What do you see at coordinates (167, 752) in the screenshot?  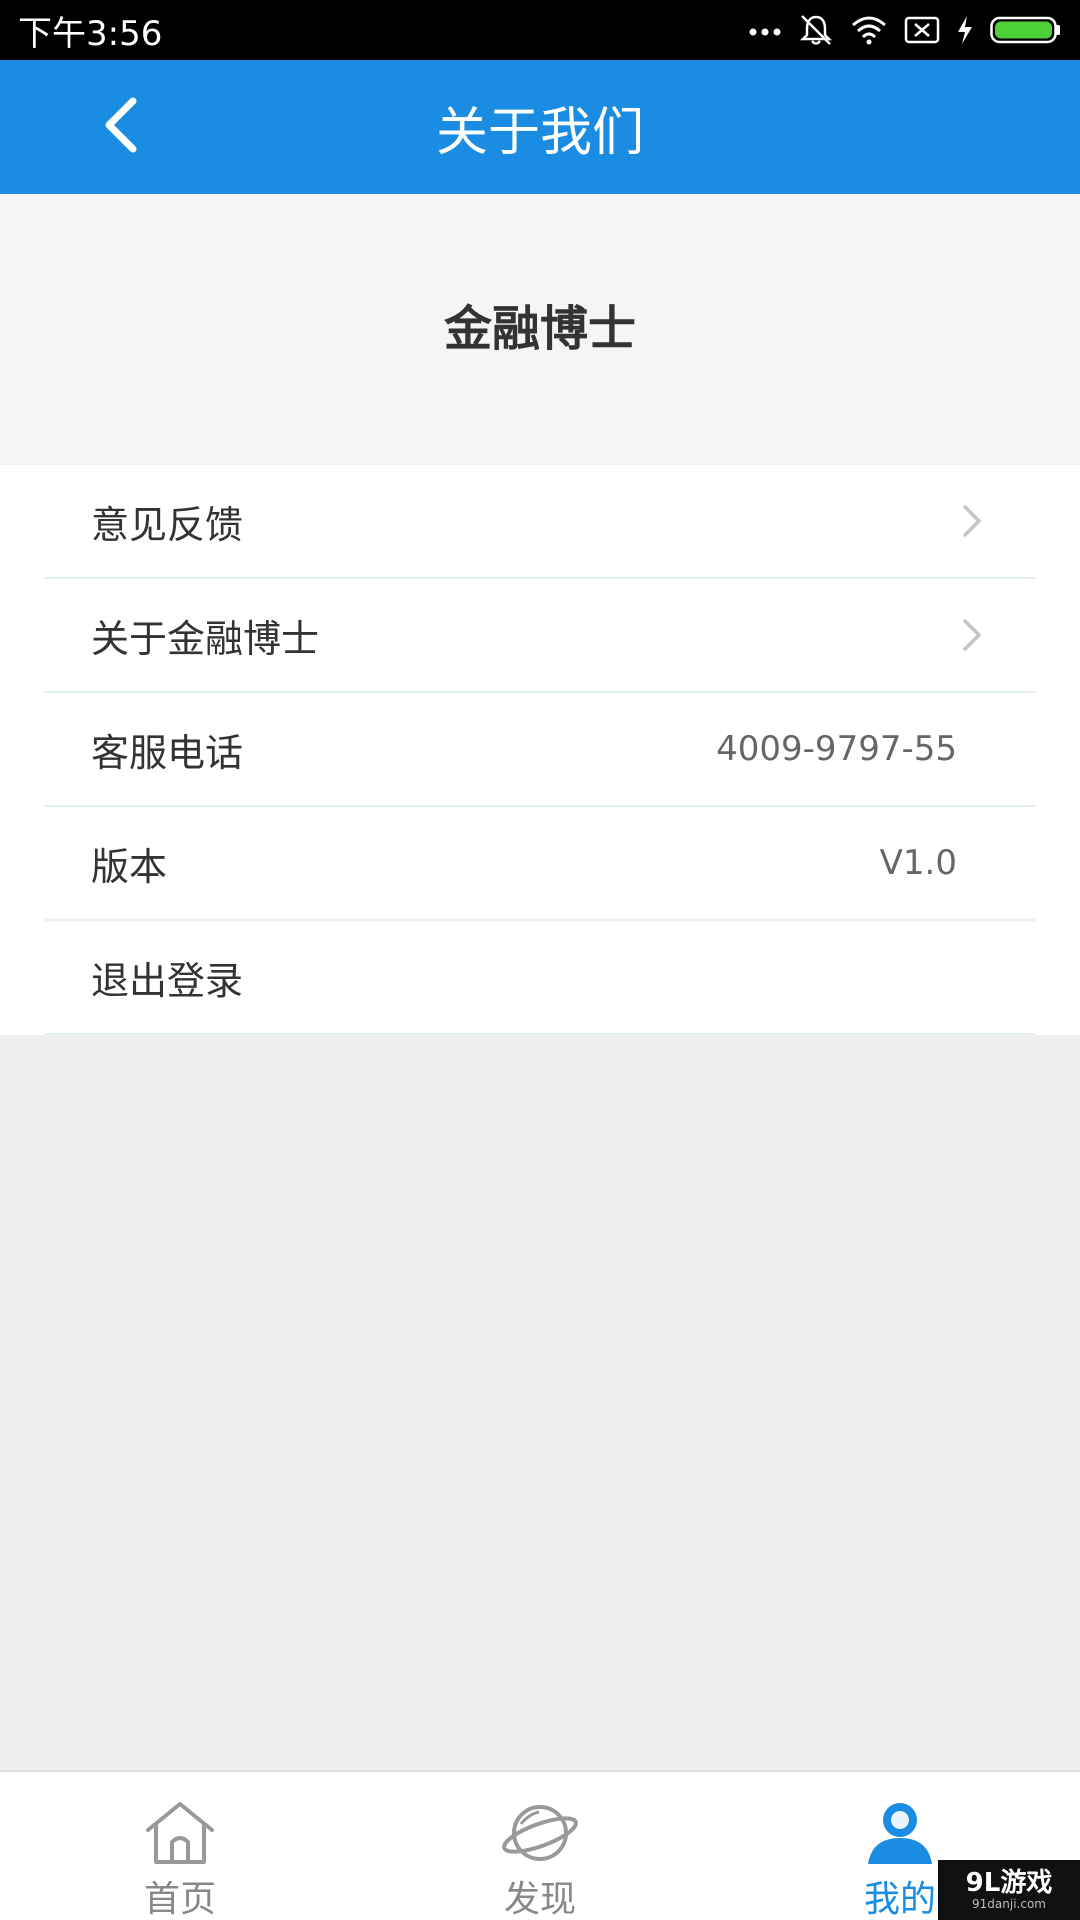 I see `menu-item-label: 客服电话` at bounding box center [167, 752].